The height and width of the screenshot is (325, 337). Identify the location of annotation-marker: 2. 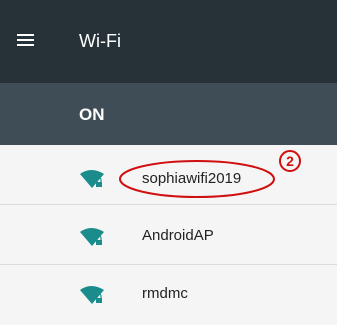
(290, 161).